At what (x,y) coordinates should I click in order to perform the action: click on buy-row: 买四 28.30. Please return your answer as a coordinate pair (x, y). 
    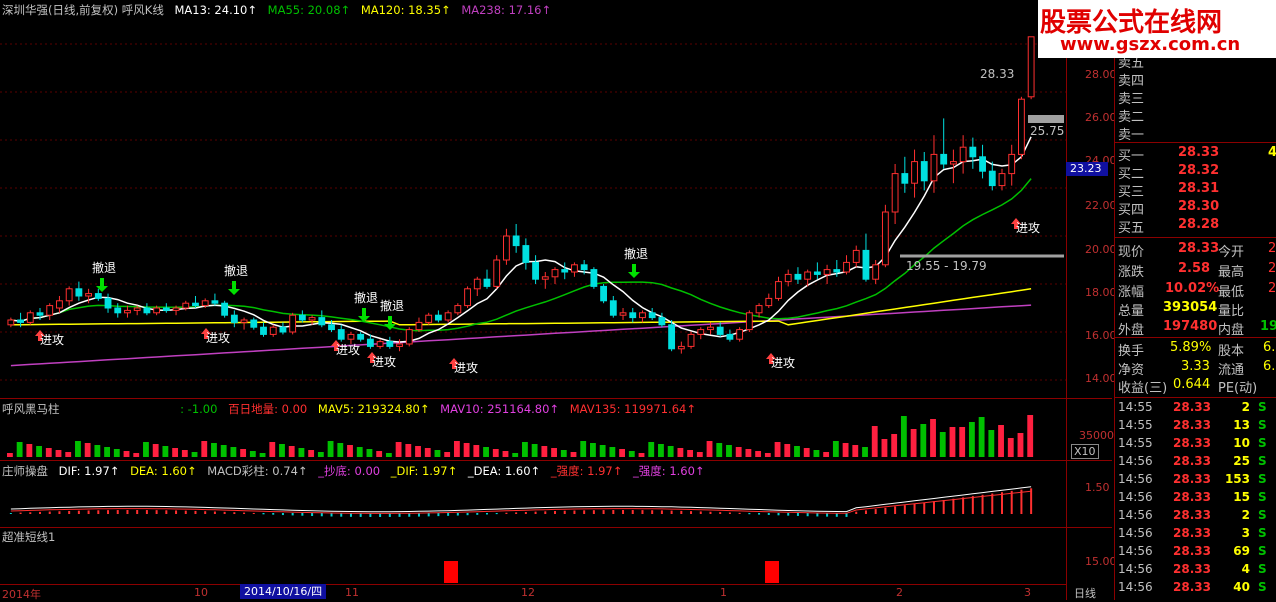
    Looking at the image, I should click on (1197, 208).